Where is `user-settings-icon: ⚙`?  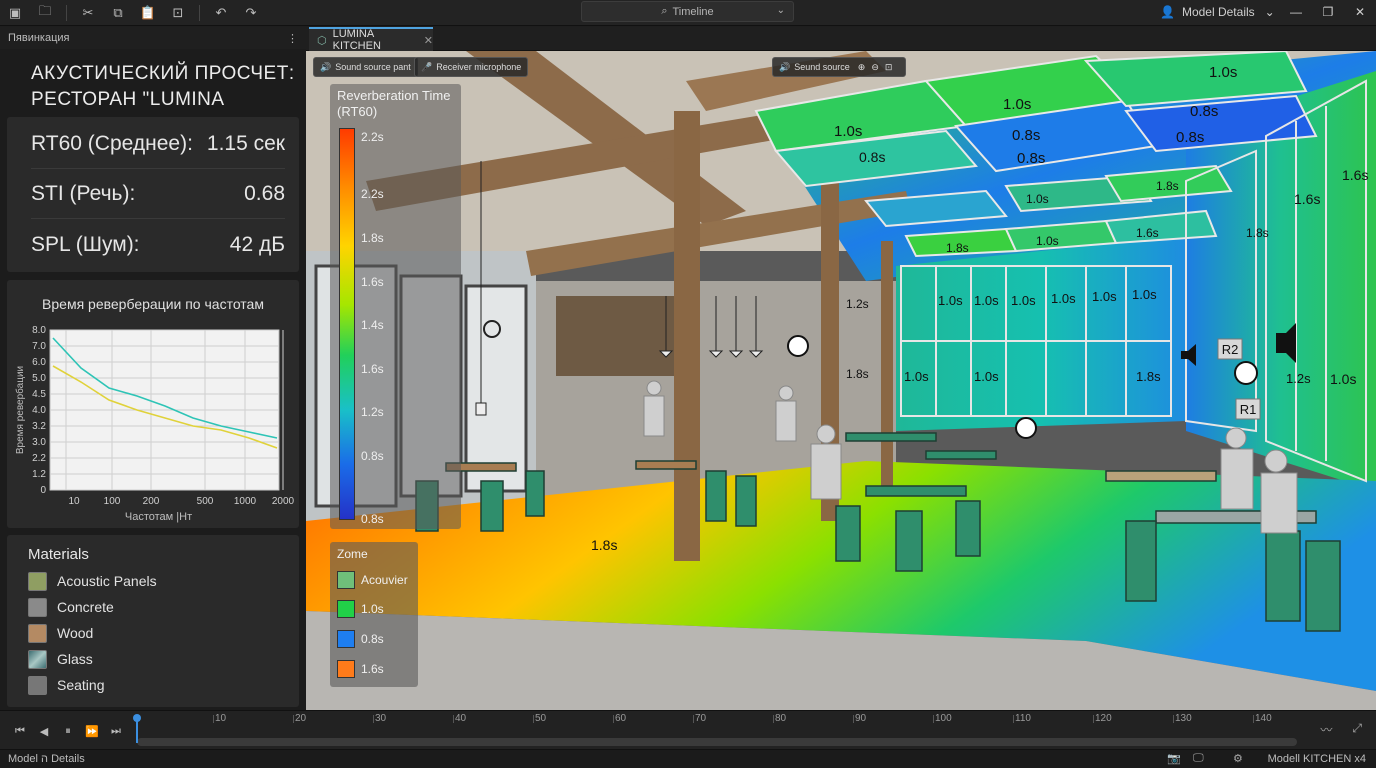
user-settings-icon: ⚙ is located at coordinates (1238, 758).